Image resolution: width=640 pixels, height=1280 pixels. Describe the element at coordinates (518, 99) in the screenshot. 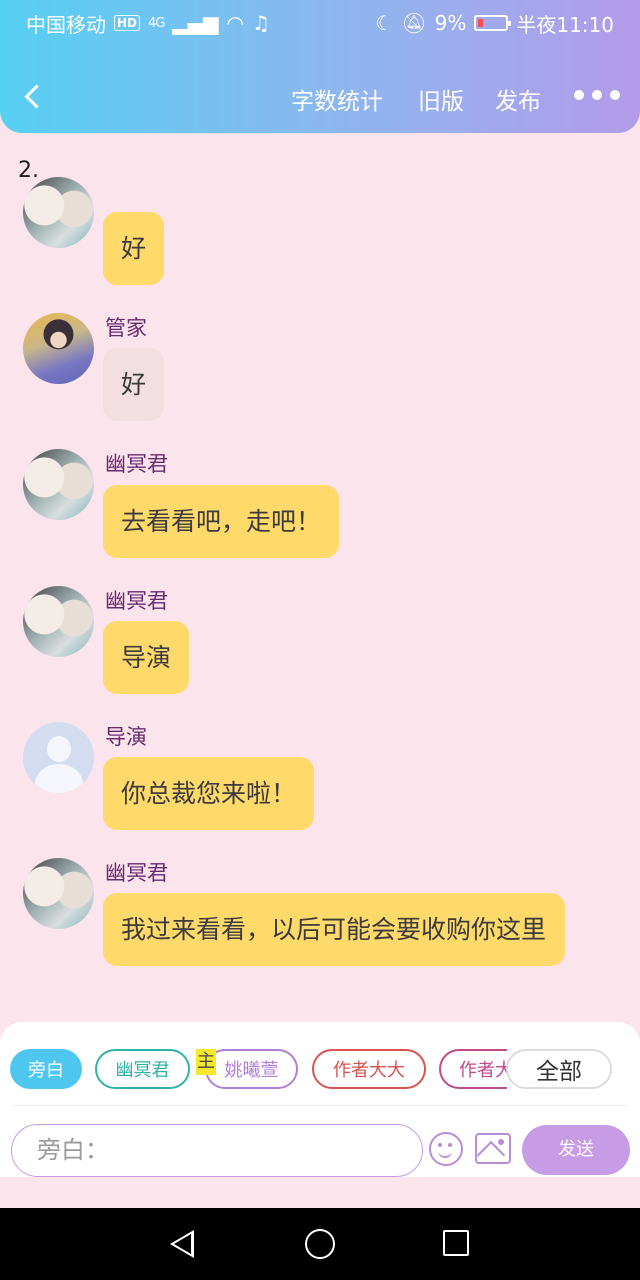

I see `publish-button: 发布` at that location.